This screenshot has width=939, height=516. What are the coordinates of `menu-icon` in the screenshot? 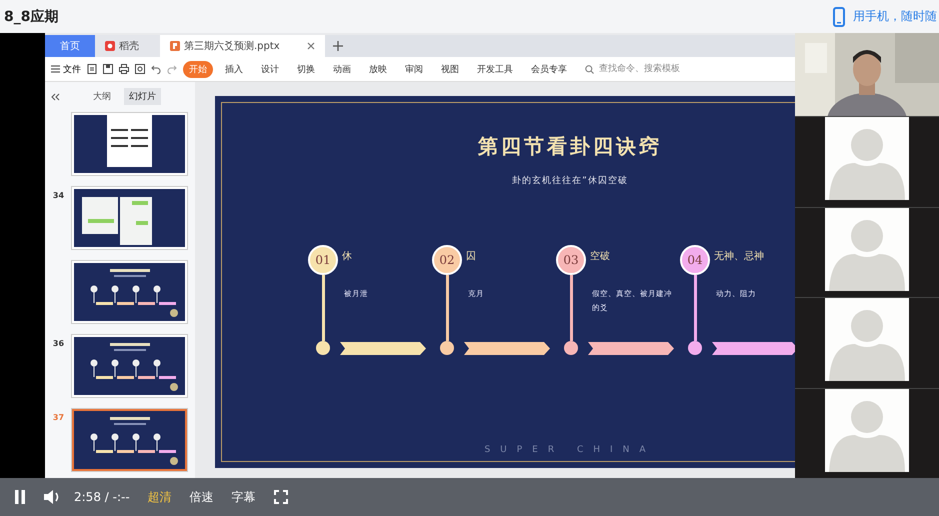 It's located at (55, 69).